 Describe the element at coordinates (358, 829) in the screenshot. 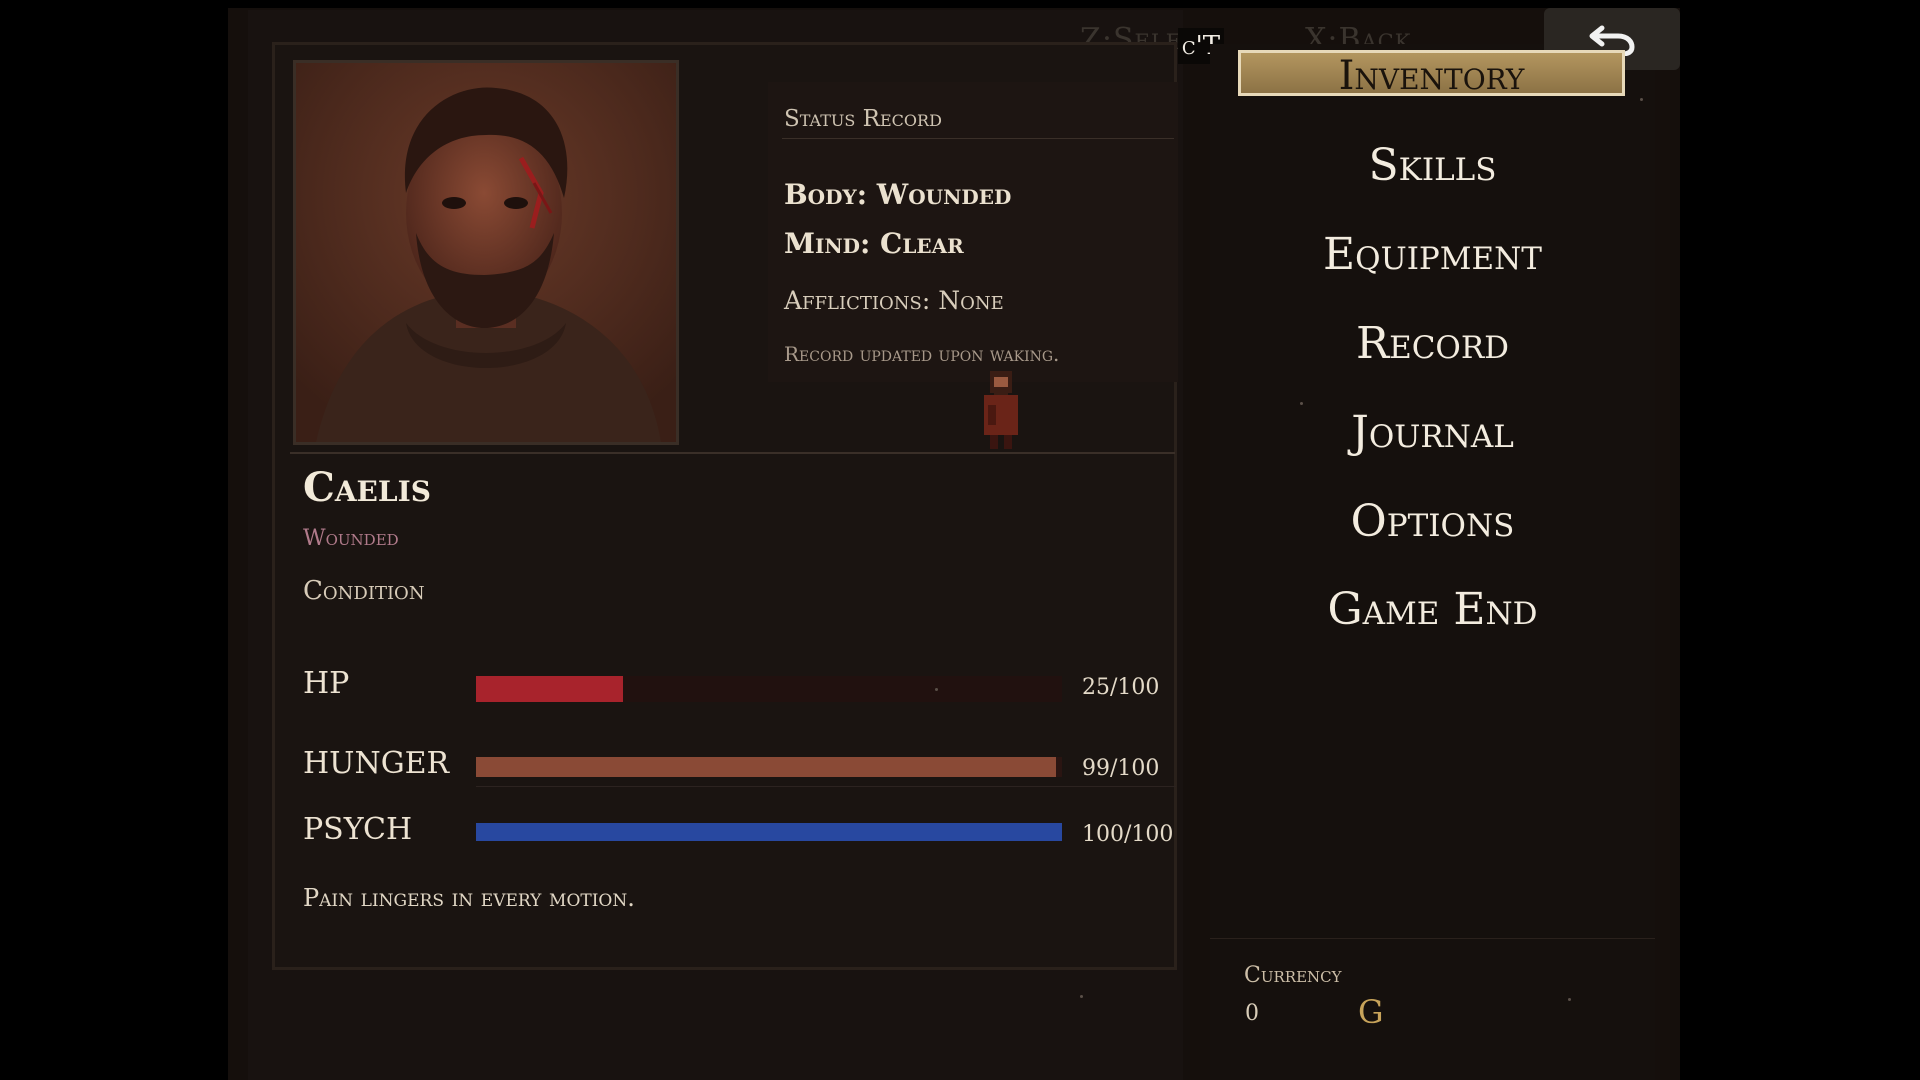

I see `psych-label: PSYCH` at that location.